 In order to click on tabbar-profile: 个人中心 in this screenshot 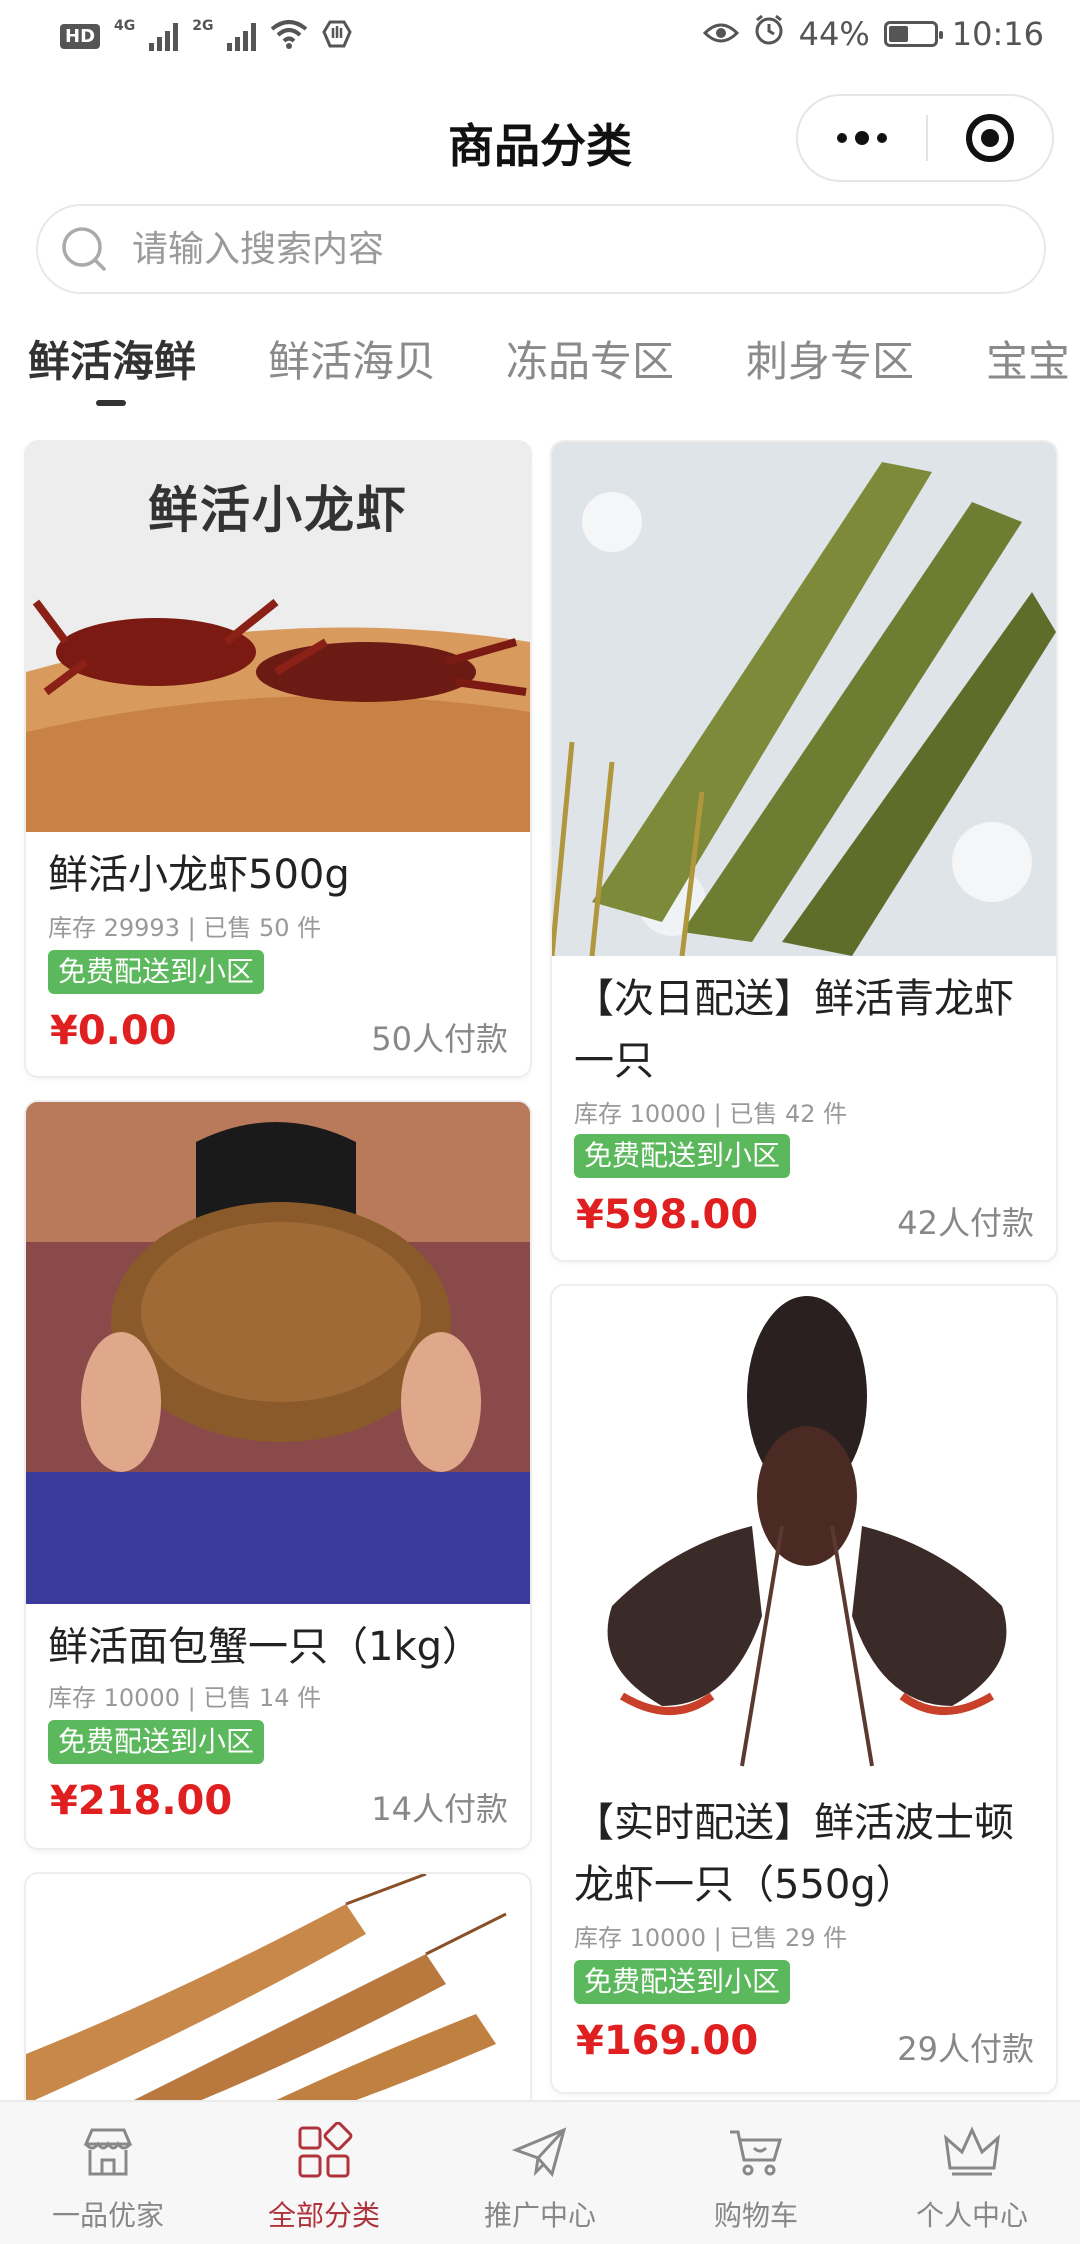, I will do `click(972, 2173)`.